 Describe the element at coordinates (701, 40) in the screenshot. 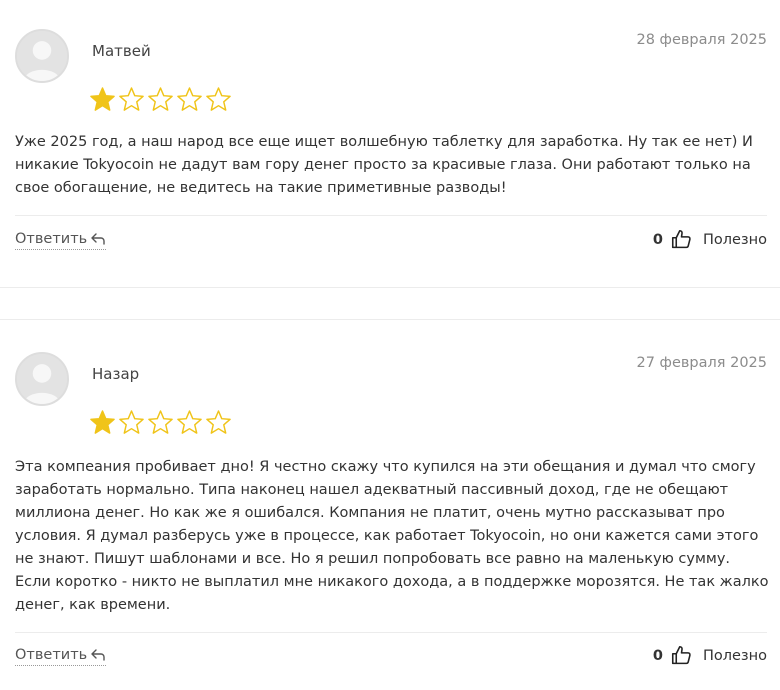

I see `review-date: 28 февраля 2025` at that location.